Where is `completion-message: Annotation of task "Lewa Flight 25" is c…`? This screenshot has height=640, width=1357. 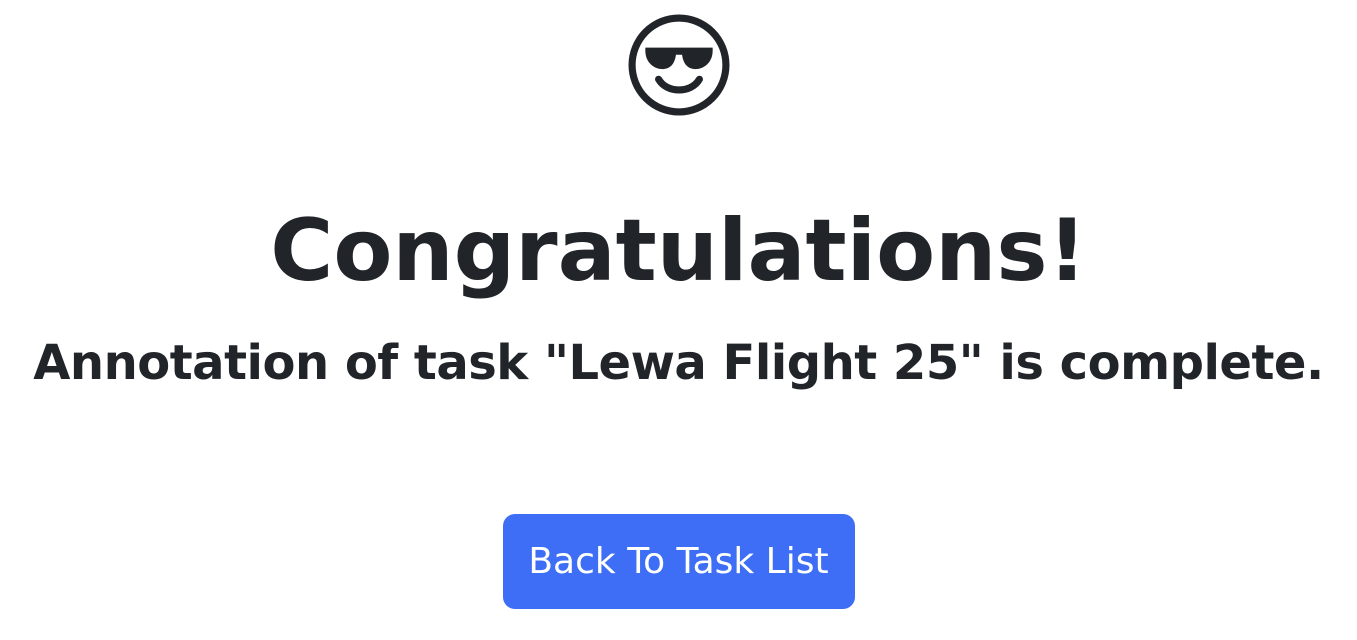 completion-message: Annotation of task "Lewa Flight 25" is c… is located at coordinates (678, 363).